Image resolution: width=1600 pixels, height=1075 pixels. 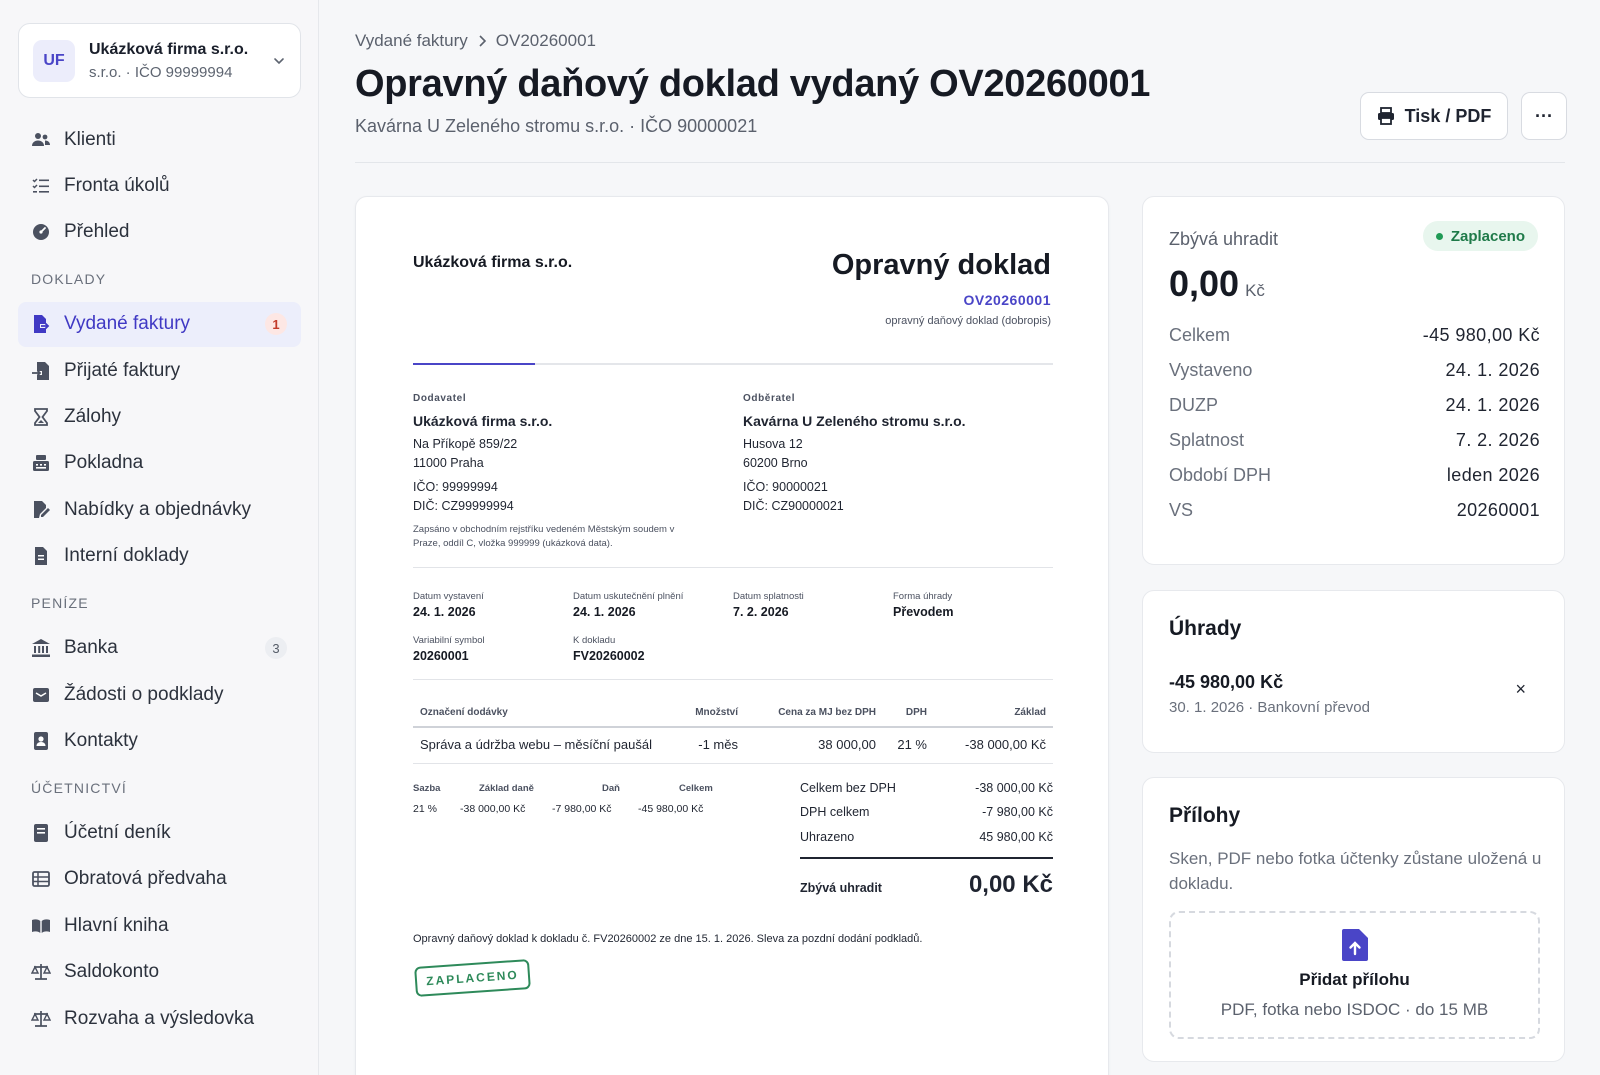 I want to click on nav-item-fronta-ukolu: Fronta úkolů, so click(x=159, y=185).